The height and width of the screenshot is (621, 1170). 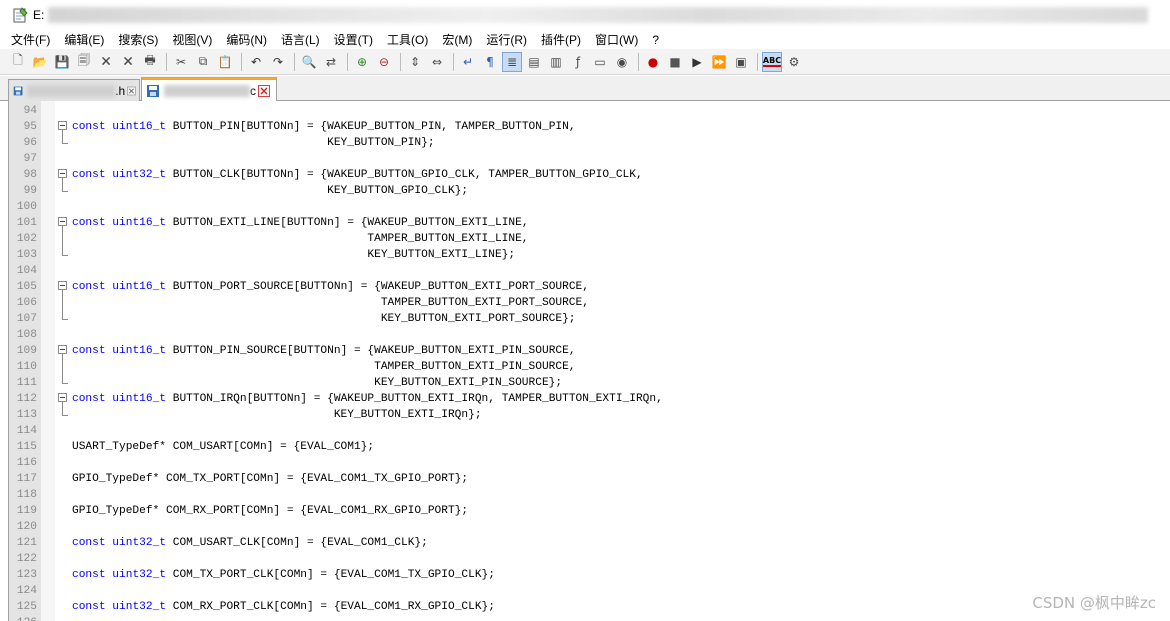 What do you see at coordinates (40, 62) in the screenshot?
I see `open-file-button: 📂` at bounding box center [40, 62].